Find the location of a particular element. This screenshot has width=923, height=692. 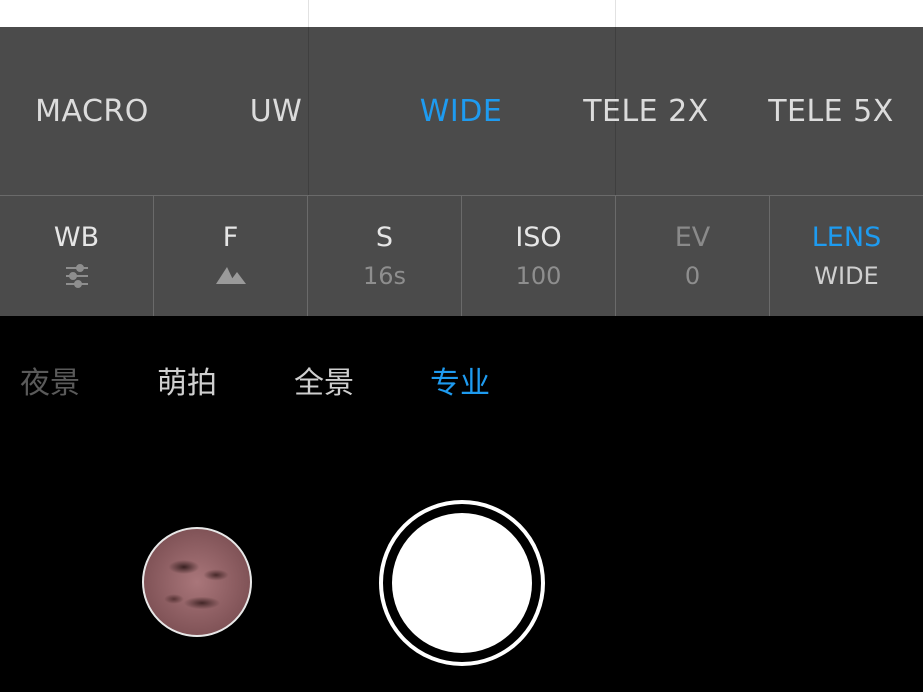

mode-panorama: 全景 is located at coordinates (324, 380).